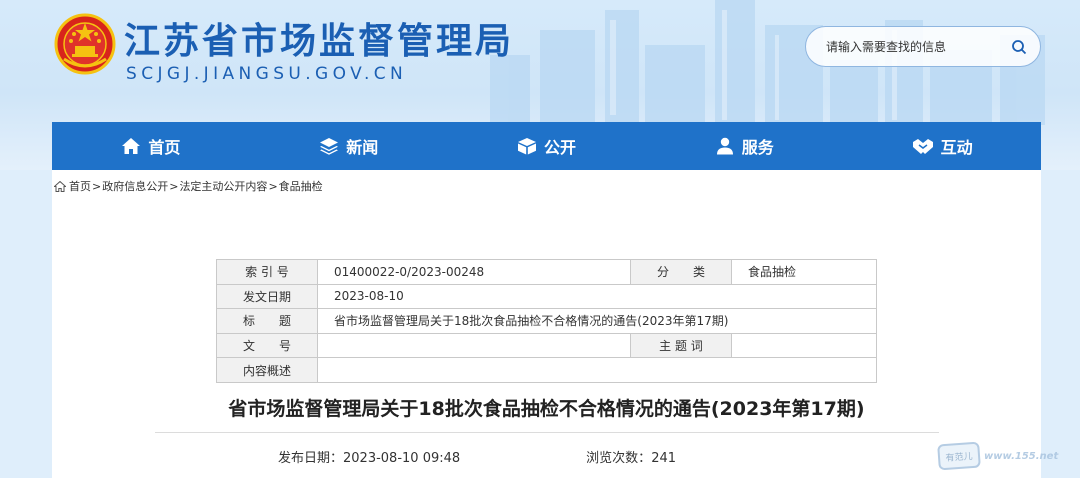  I want to click on nav-item-open: 公开, so click(547, 146).